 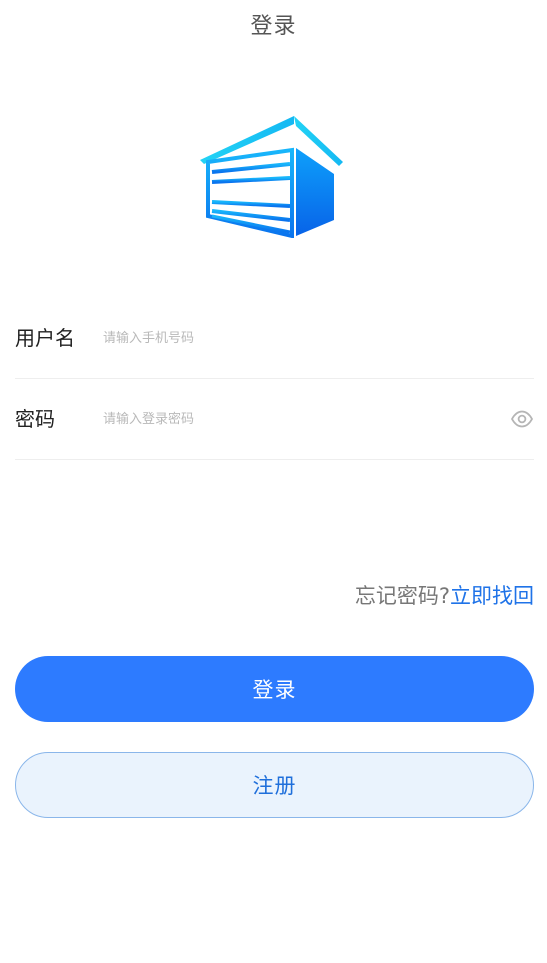 I want to click on login-button: 登录, so click(x=274, y=689).